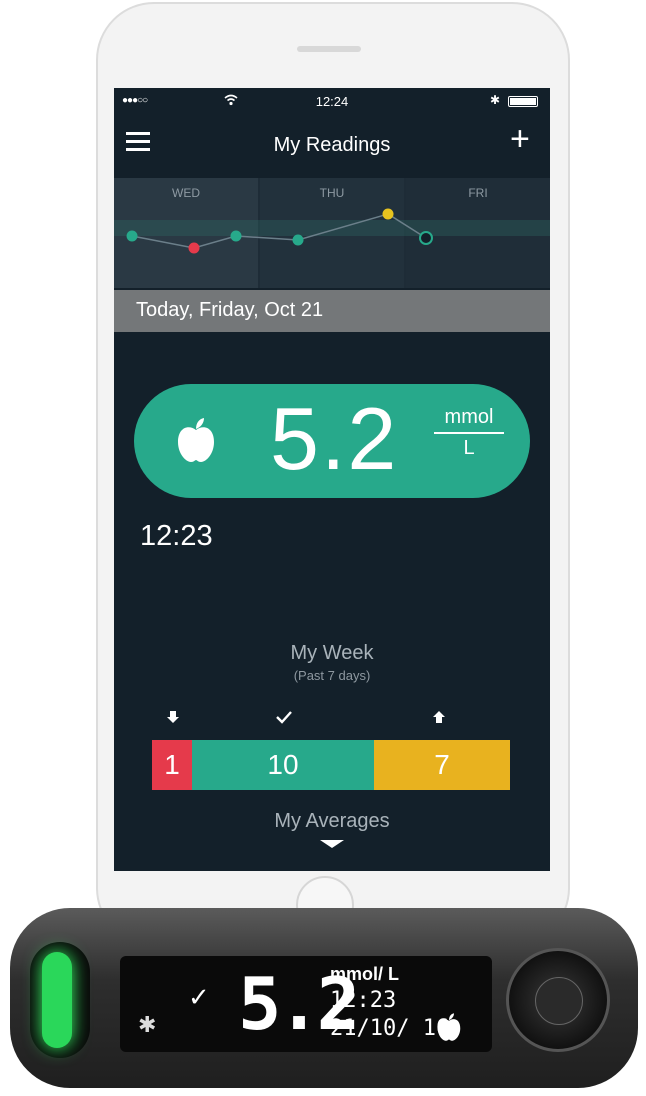 The width and height of the screenshot is (646, 1096). Describe the element at coordinates (449, 1029) in the screenshot. I see `meter-apple-icon` at that location.